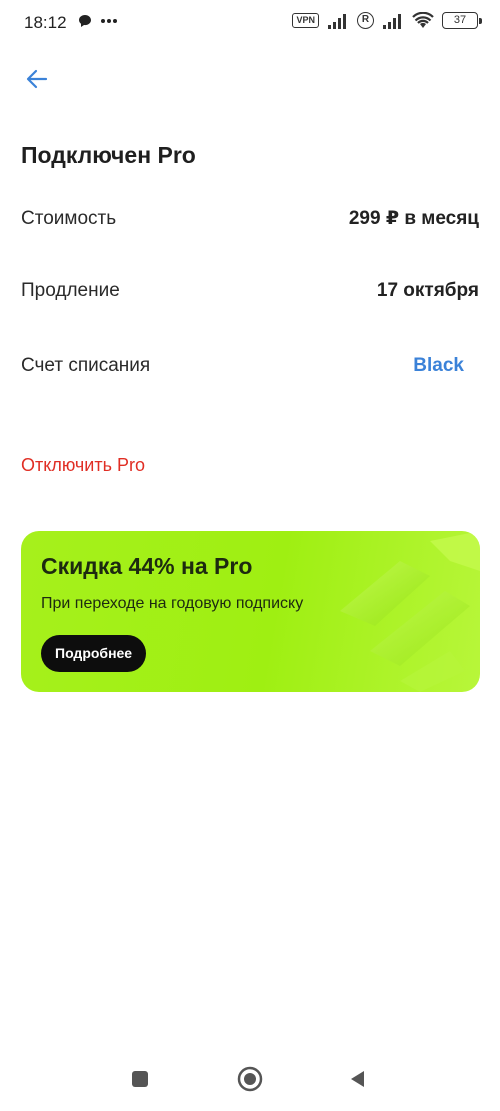  What do you see at coordinates (172, 603) in the screenshot?
I see `promo-subtitle: При переходе на годовую подписку` at bounding box center [172, 603].